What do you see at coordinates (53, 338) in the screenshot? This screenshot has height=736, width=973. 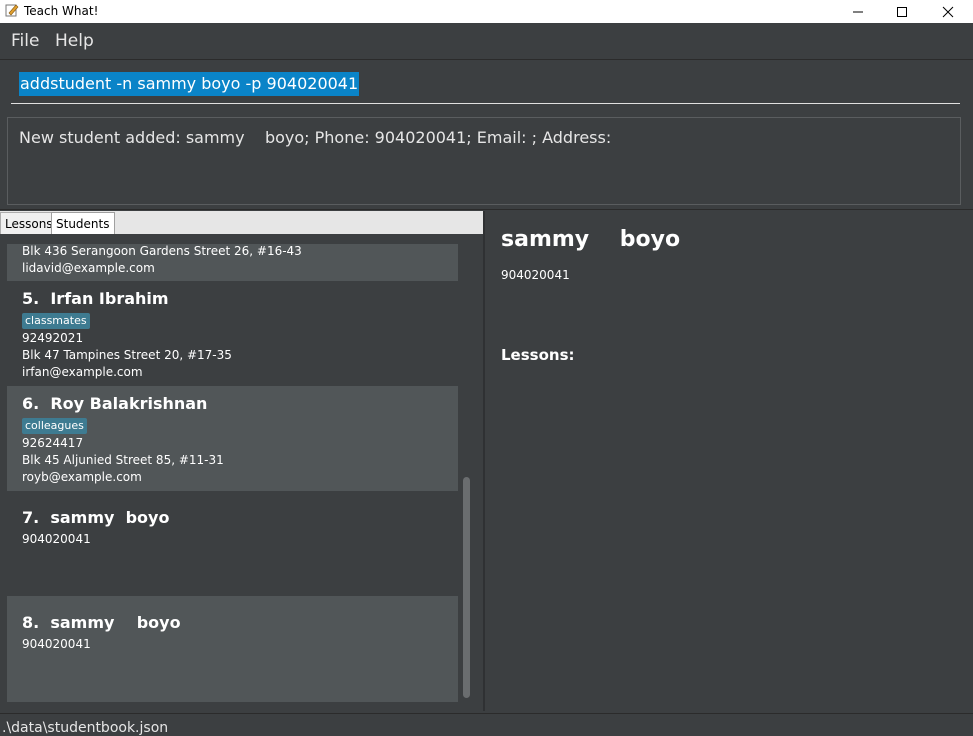 I see `student-phone: 92492021` at bounding box center [53, 338].